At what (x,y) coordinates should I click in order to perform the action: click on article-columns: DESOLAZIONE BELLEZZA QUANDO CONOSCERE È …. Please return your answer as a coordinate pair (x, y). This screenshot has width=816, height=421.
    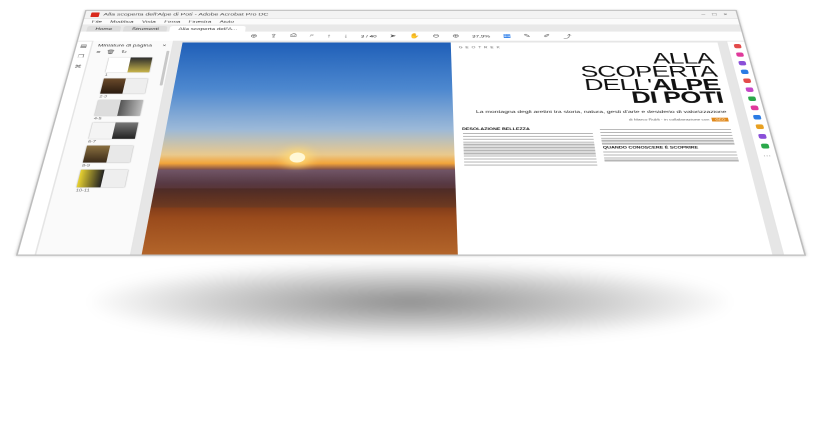
    Looking at the image, I should click on (601, 148).